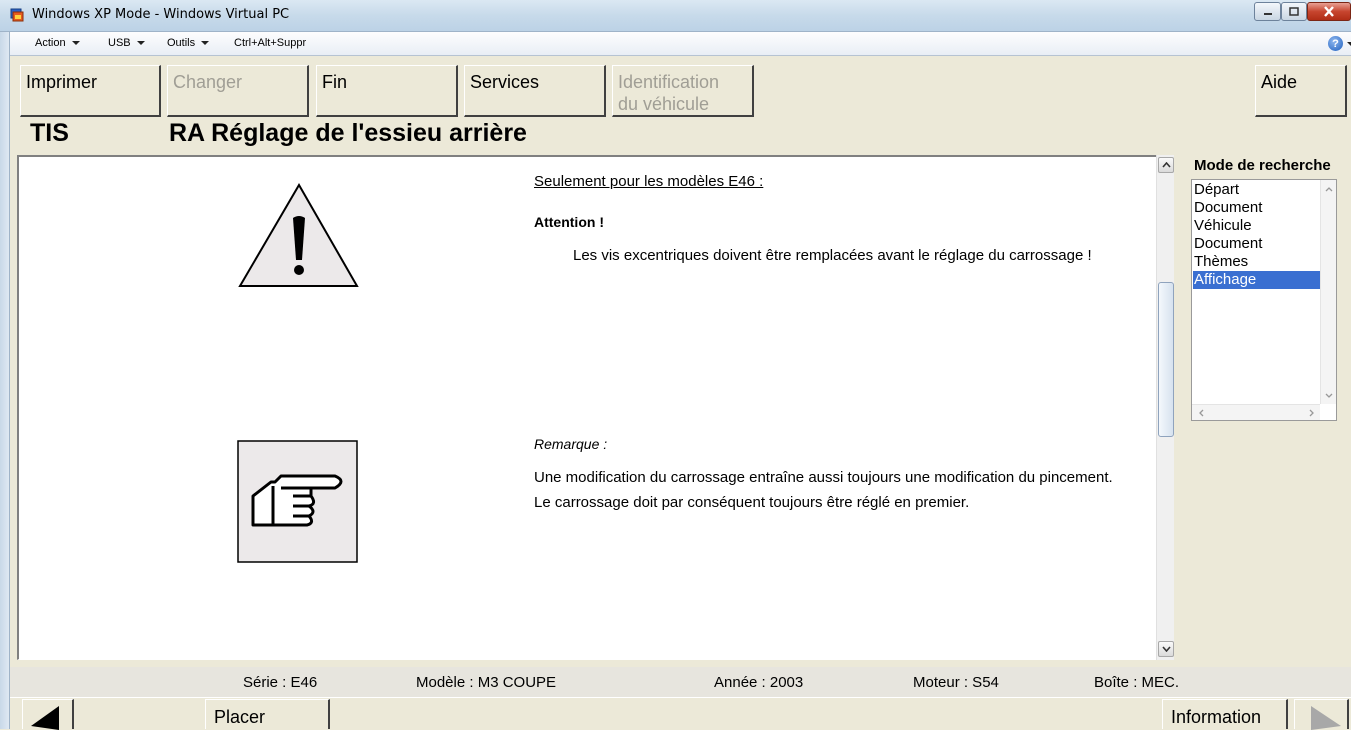  I want to click on remark-label: Remarque :, so click(571, 444).